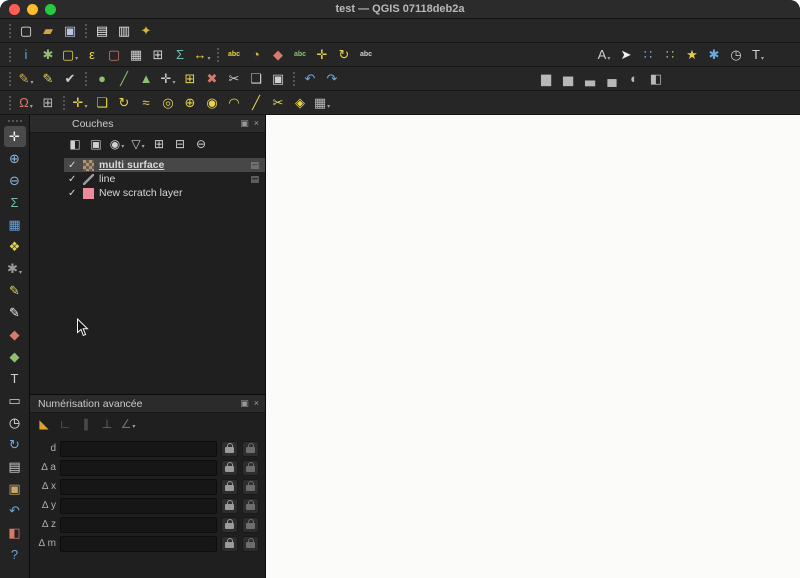  I want to click on paste-features-icon: ▣, so click(278, 79).